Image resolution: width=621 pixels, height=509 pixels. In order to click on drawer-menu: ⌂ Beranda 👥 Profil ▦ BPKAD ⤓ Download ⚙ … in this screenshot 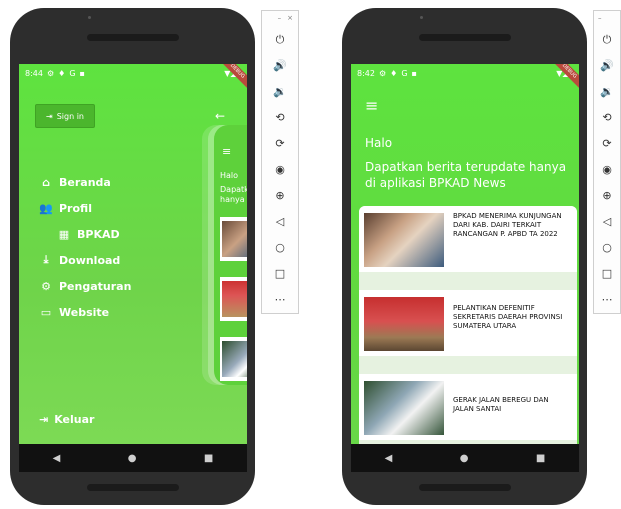, I will do `click(85, 247)`.